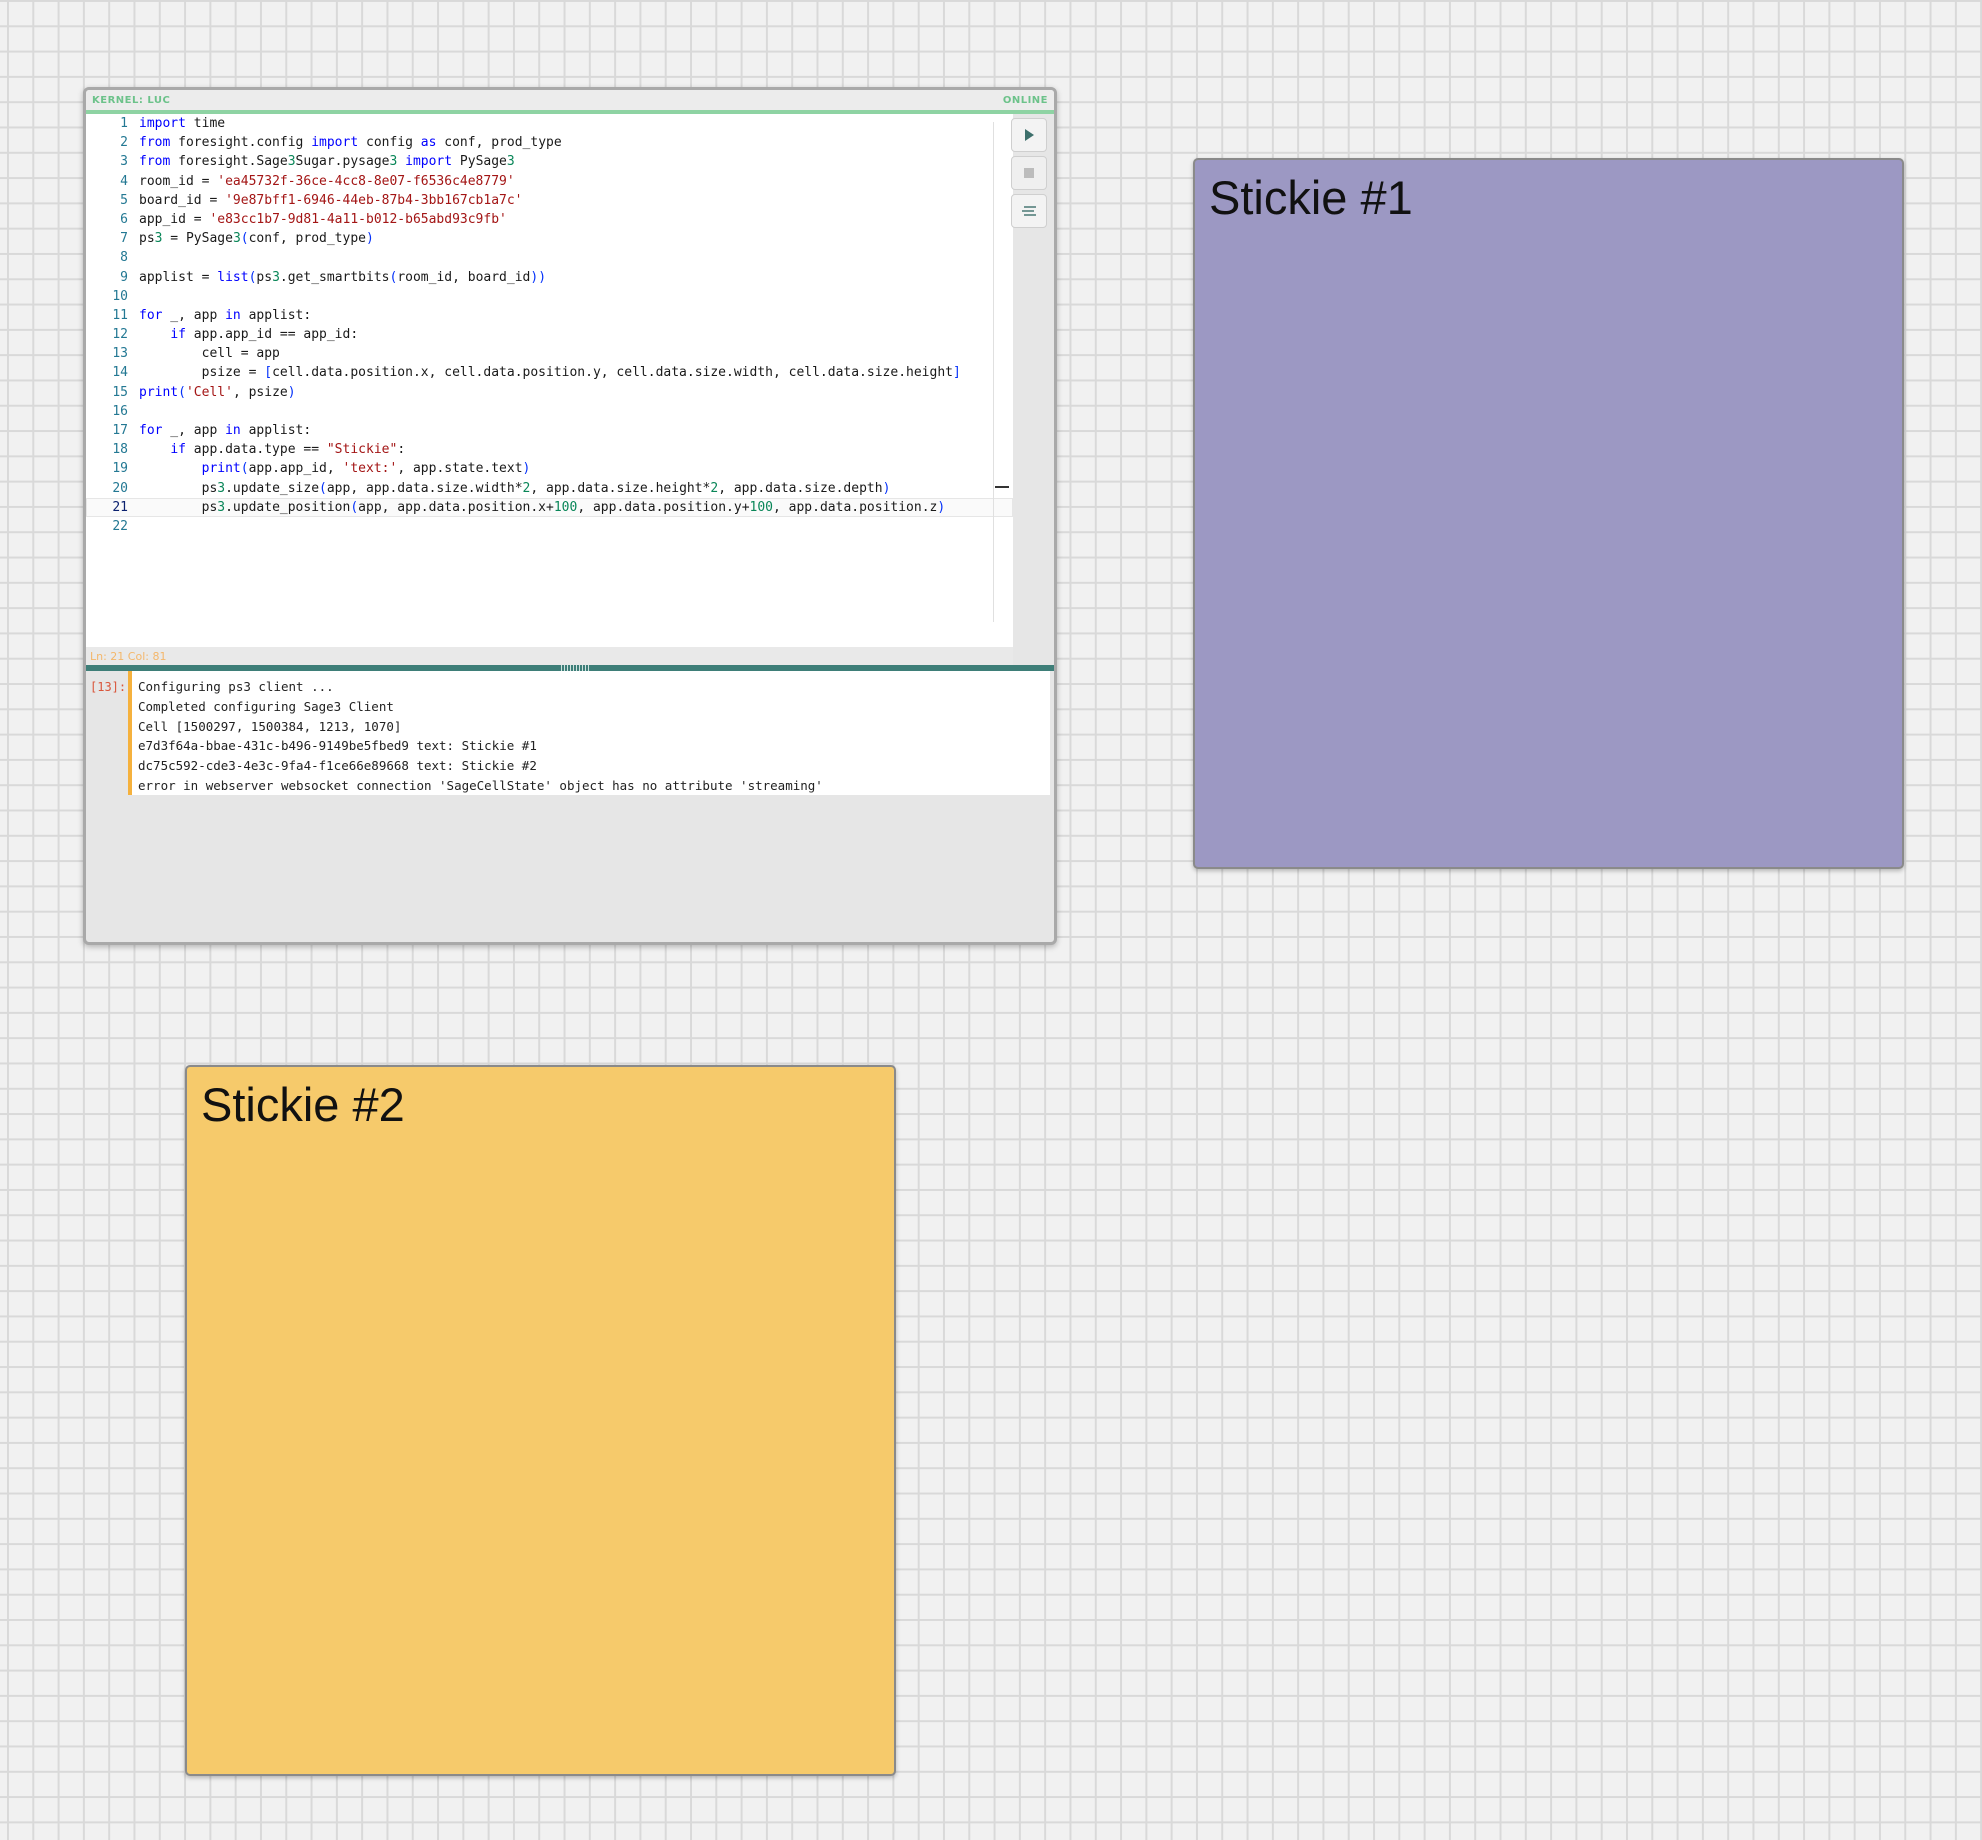 The image size is (1982, 1840). I want to click on play-icon, so click(1029, 135).